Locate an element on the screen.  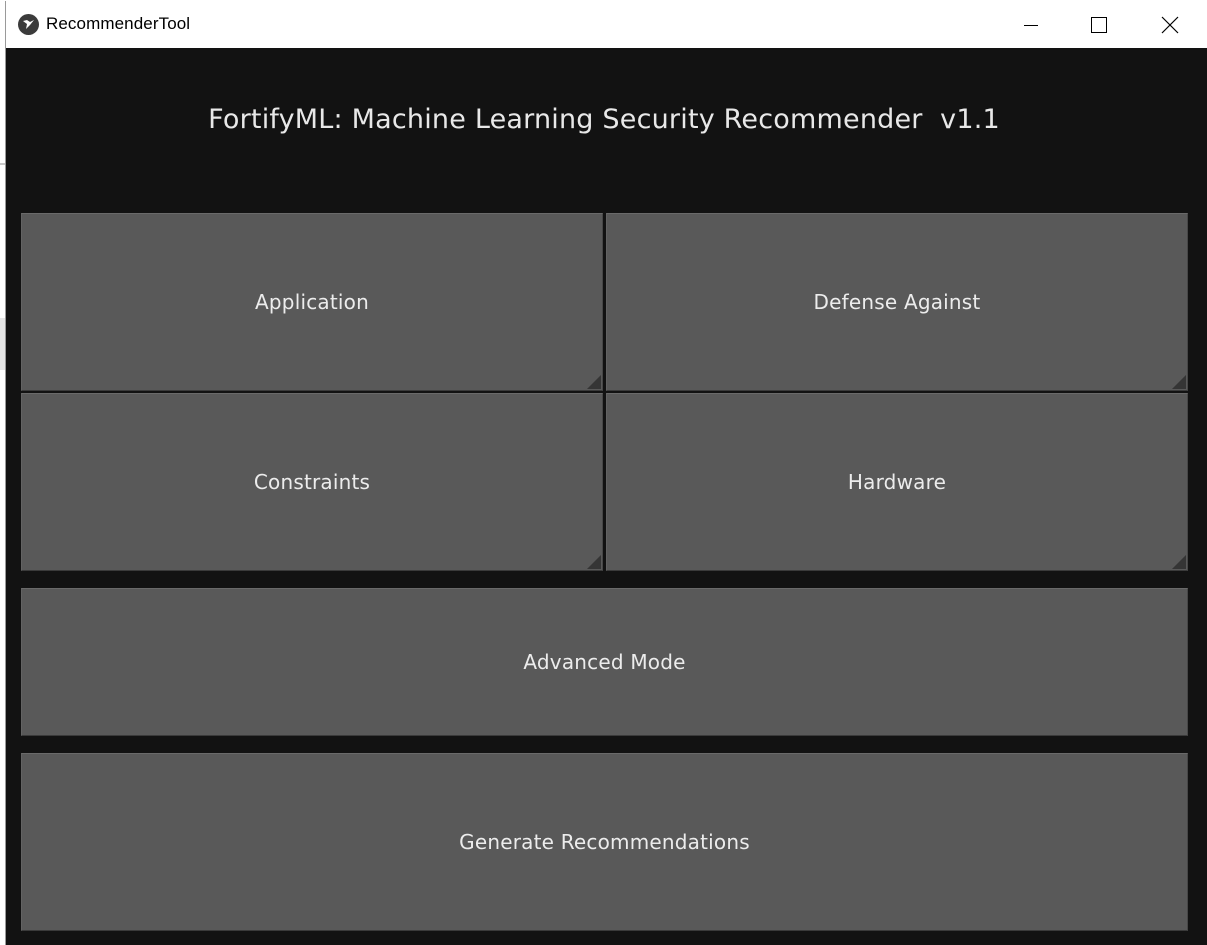
close-icon is located at coordinates (1170, 24).